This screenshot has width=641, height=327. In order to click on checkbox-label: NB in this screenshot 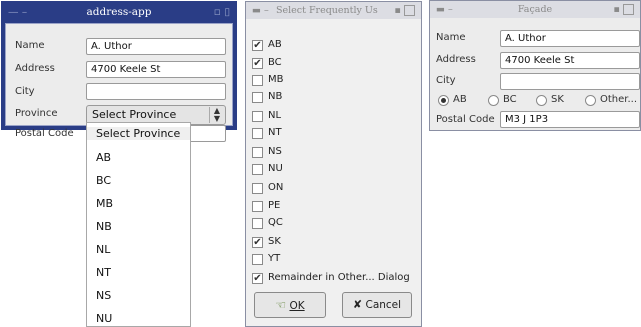, I will do `click(275, 96)`.